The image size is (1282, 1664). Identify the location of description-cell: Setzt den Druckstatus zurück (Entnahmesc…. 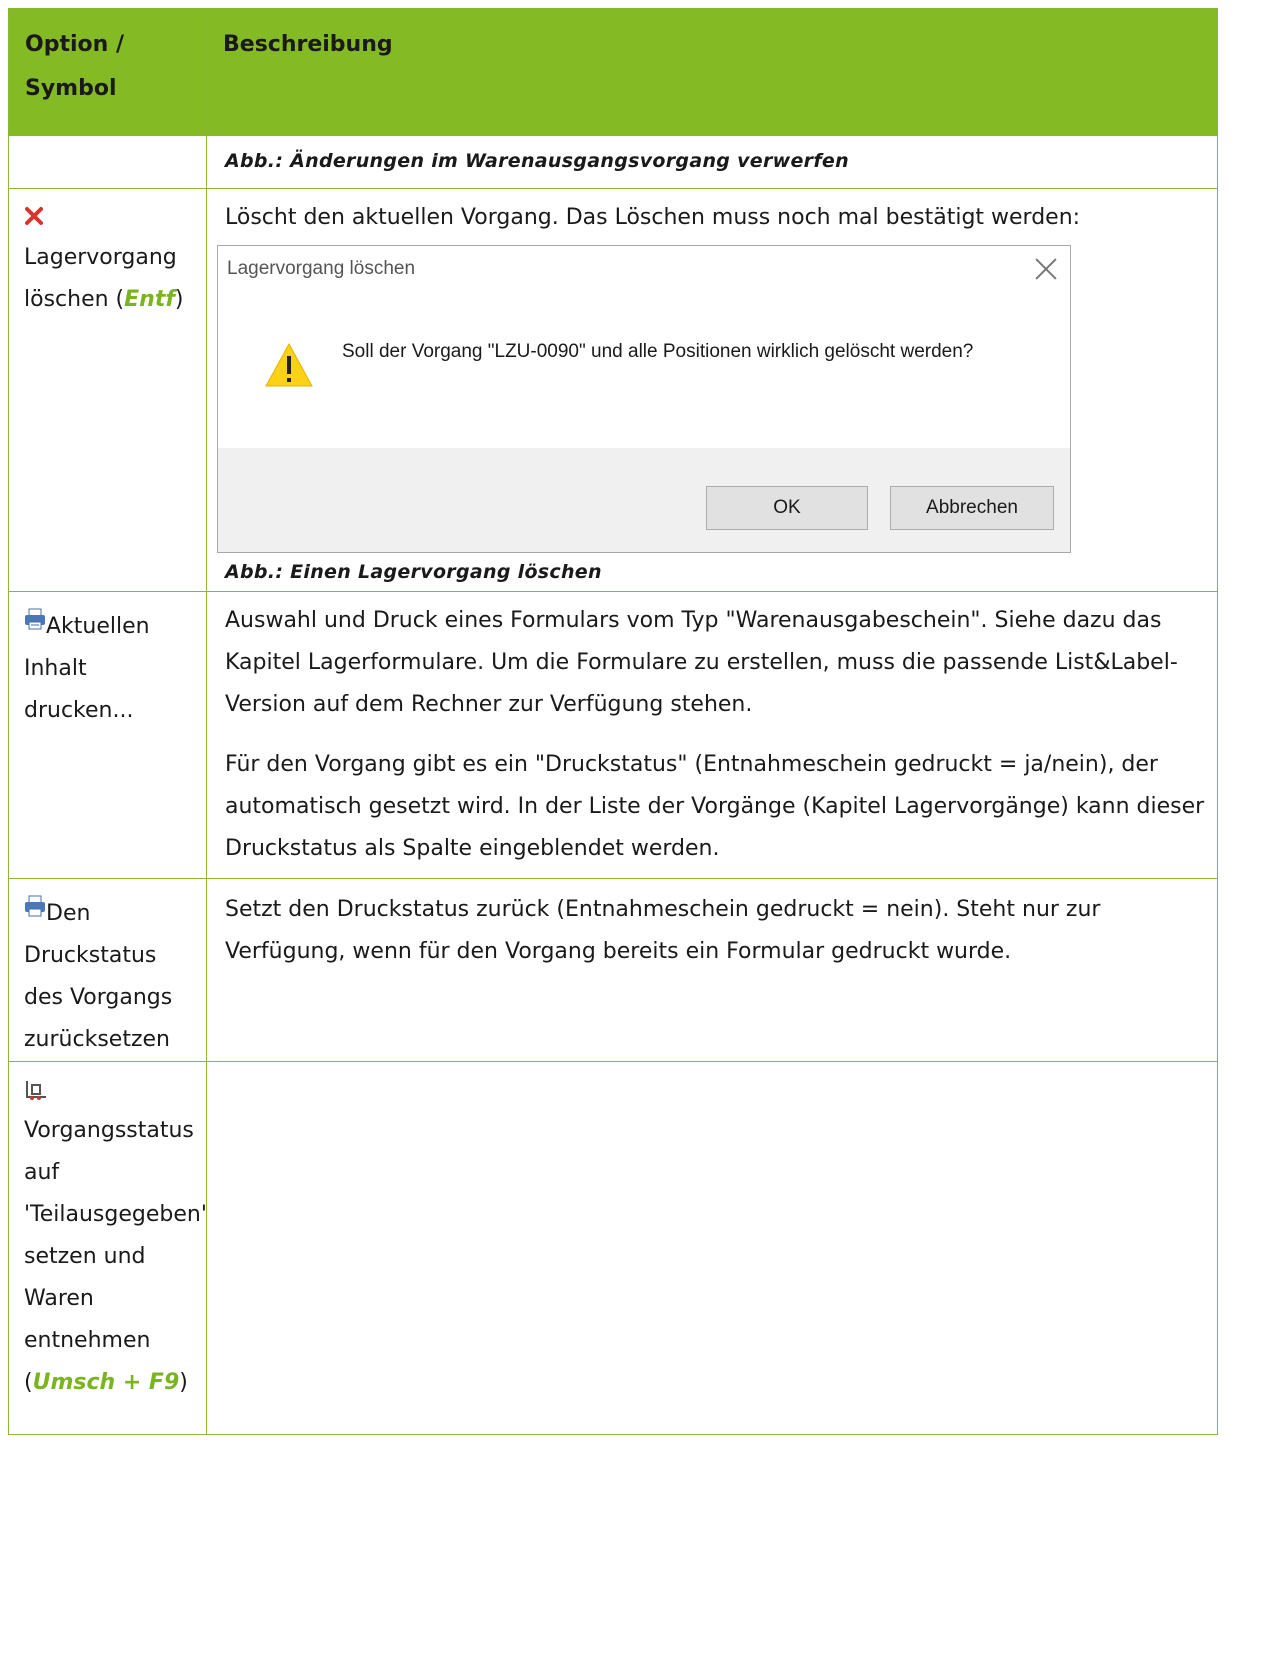
(712, 970).